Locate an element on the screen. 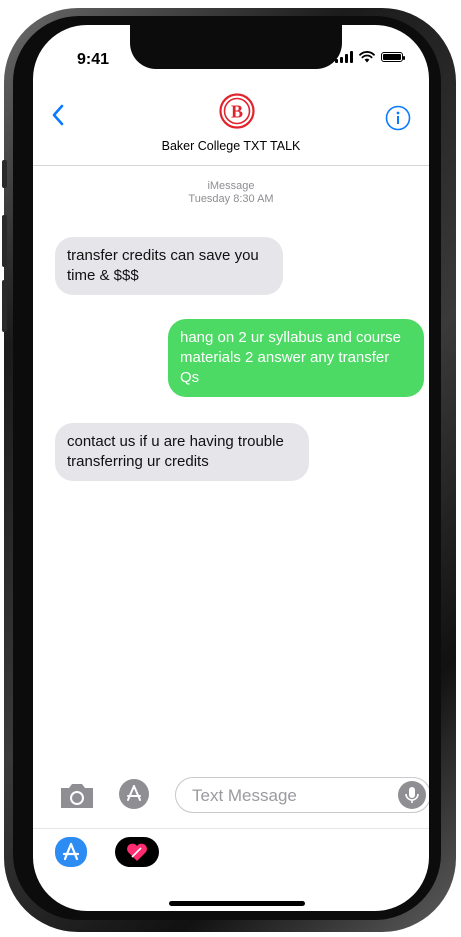  digital-touch-app-button is located at coordinates (137, 852).